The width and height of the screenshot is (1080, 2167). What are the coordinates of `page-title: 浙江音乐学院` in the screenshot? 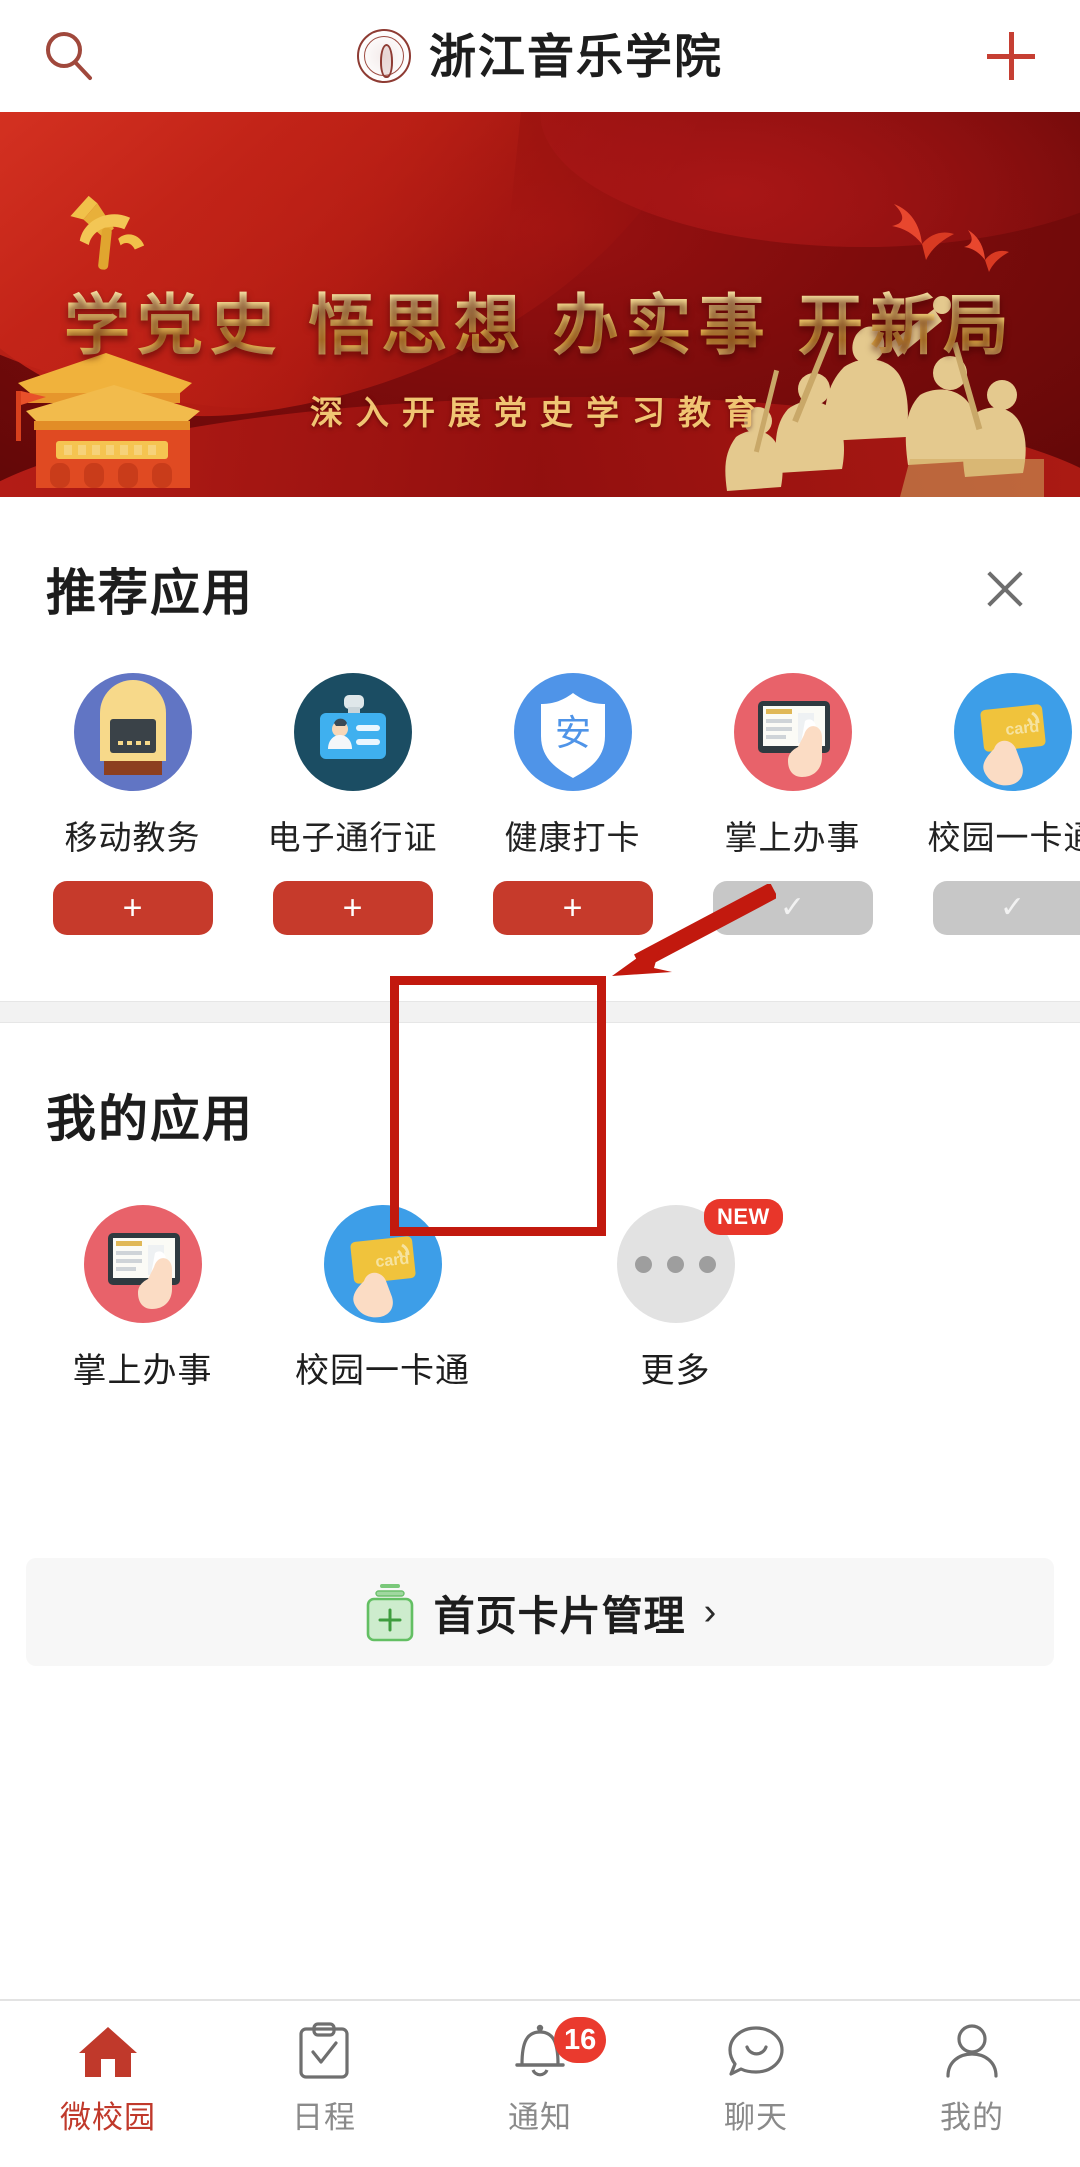 It's located at (576, 56).